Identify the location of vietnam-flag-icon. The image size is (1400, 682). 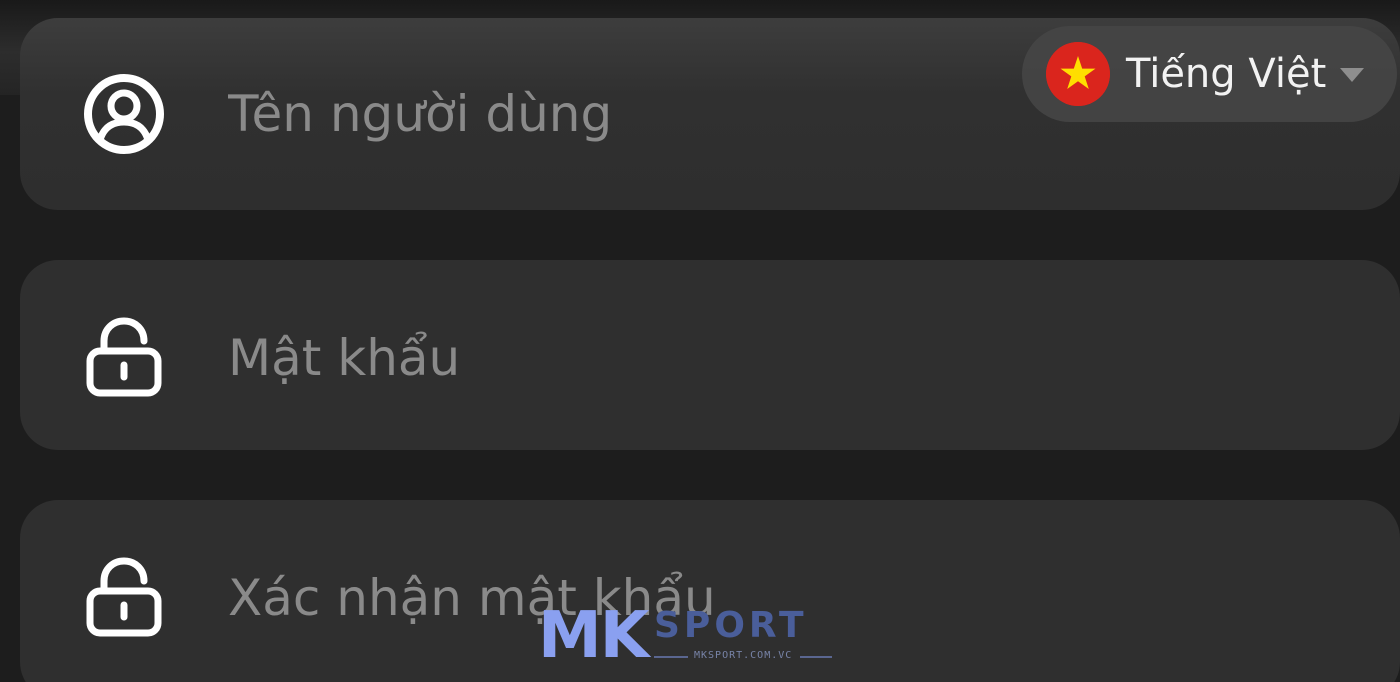
(1078, 74).